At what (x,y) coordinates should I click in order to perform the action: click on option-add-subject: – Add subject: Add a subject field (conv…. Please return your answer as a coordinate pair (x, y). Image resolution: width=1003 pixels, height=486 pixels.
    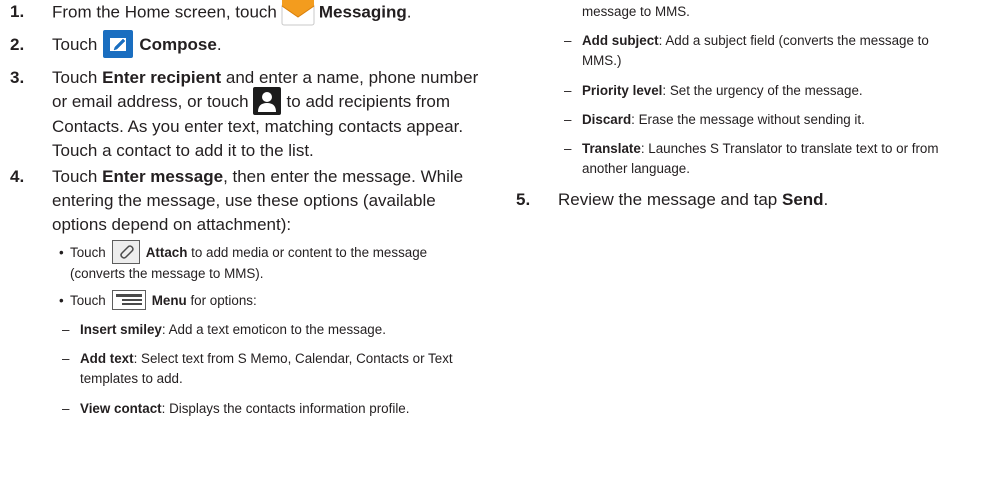
    Looking at the image, I should click on (766, 51).